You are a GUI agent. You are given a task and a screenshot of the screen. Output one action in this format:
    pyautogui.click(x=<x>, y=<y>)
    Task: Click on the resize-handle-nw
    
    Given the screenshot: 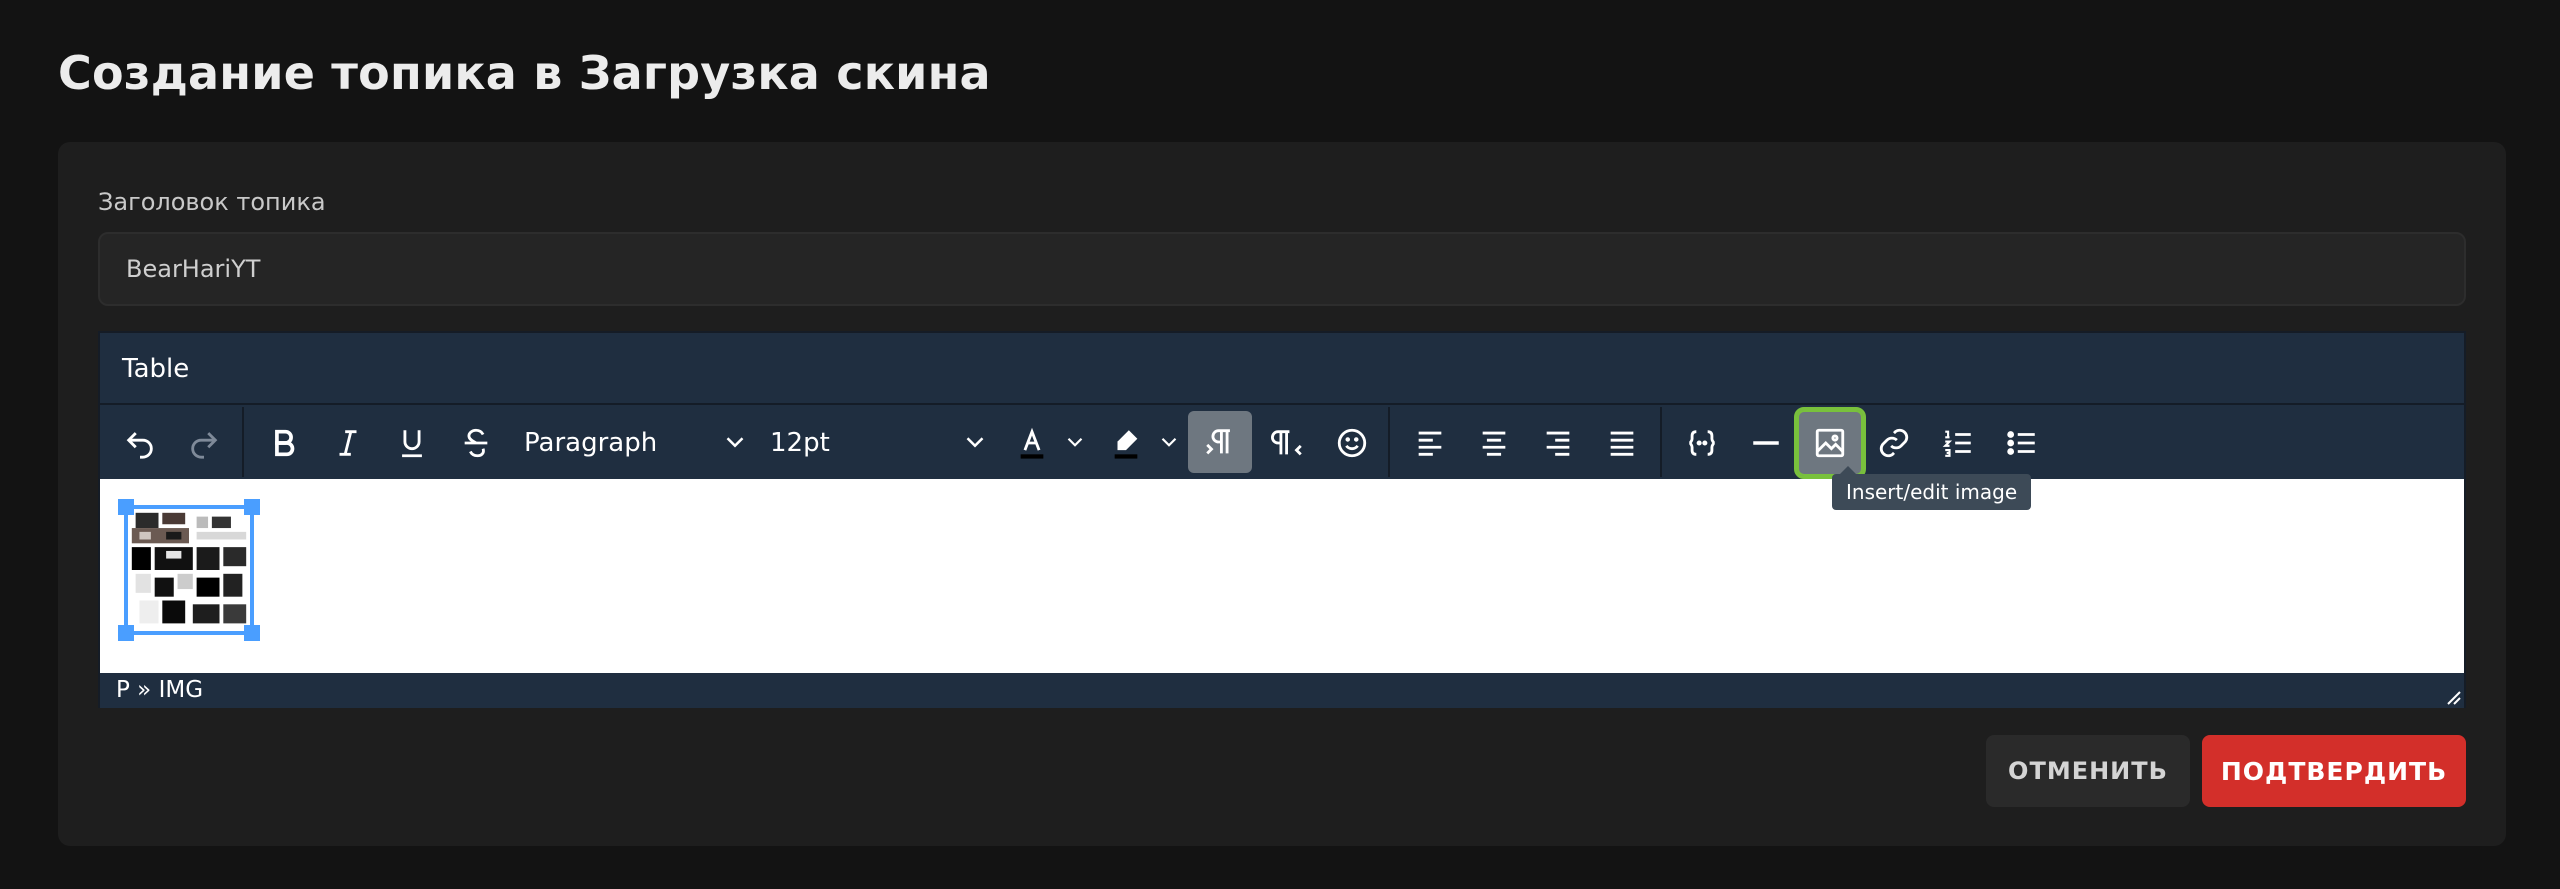 What is the action you would take?
    pyautogui.click(x=126, y=507)
    